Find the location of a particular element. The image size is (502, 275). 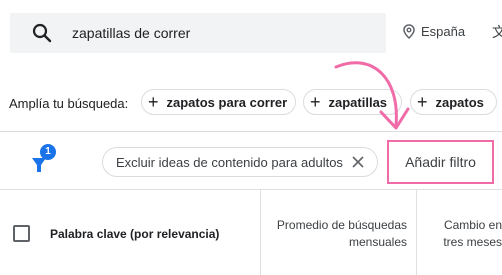

select-all-checkbox is located at coordinates (21, 233).